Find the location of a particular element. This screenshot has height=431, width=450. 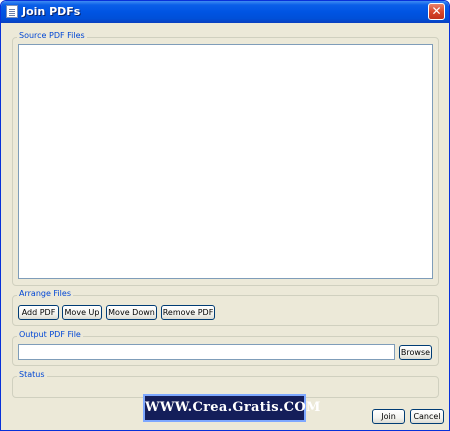

close-button: ✕ is located at coordinates (436, 11).